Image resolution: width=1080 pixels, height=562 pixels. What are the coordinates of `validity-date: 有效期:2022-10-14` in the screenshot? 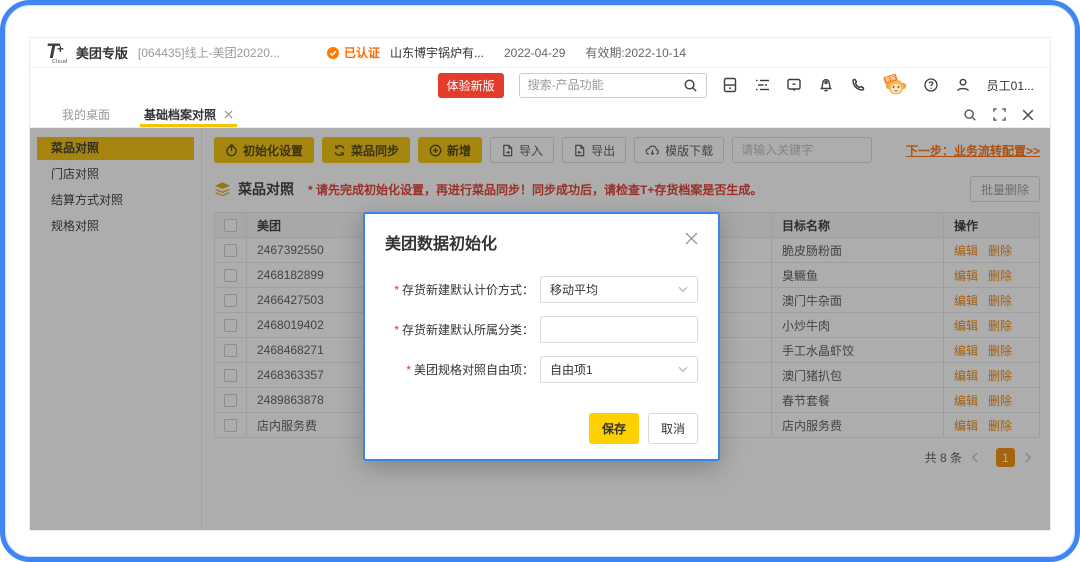 It's located at (636, 53).